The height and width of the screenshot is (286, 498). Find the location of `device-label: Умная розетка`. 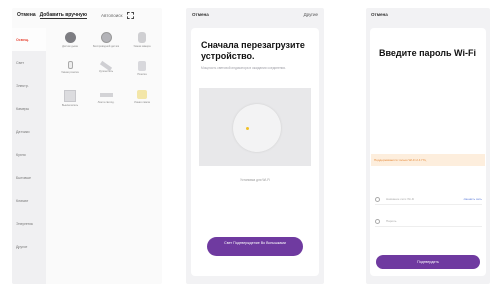

device-label: Умная розетка is located at coordinates (70, 72).